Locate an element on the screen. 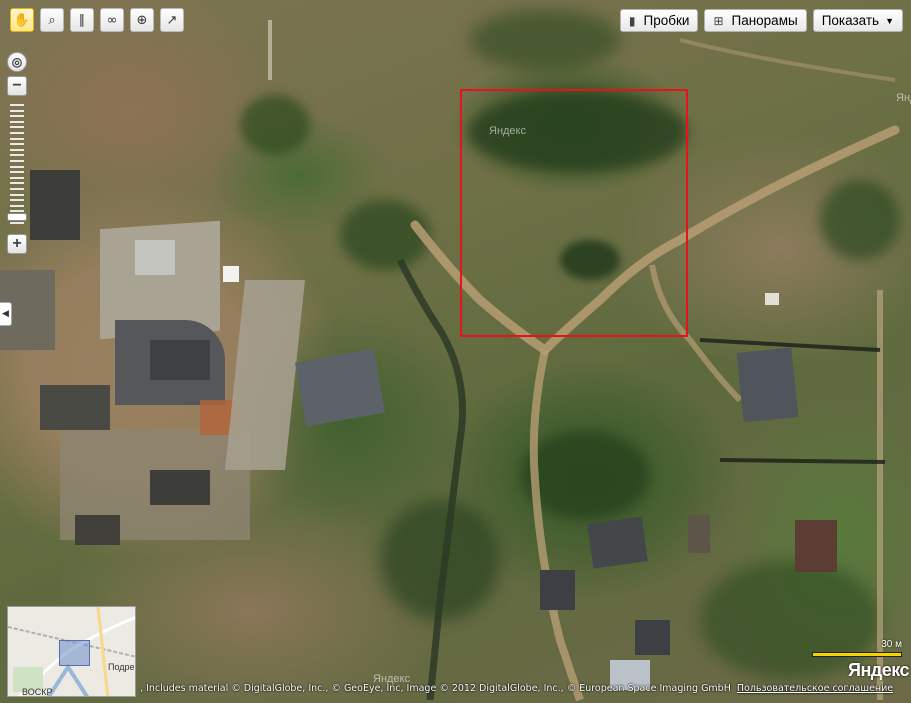  scale-bar: 30 м is located at coordinates (857, 648).